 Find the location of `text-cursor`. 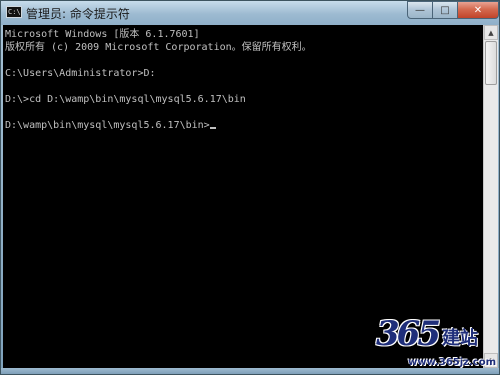

text-cursor is located at coordinates (212, 128).